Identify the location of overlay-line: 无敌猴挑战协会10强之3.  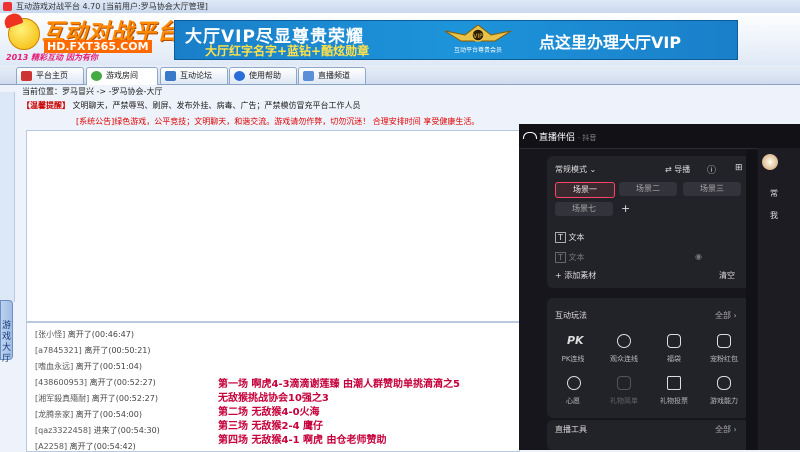
(273, 398).